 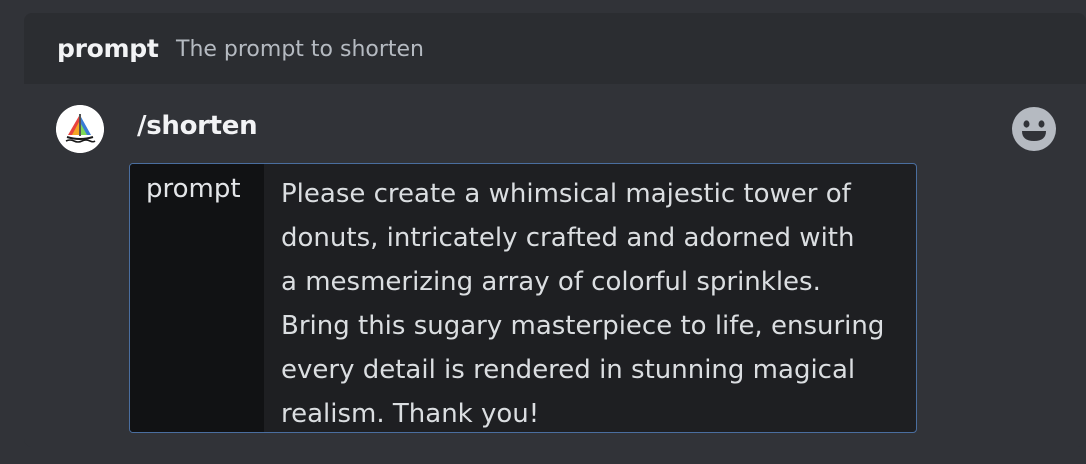 I want to click on option-name: prompt, so click(x=108, y=48).